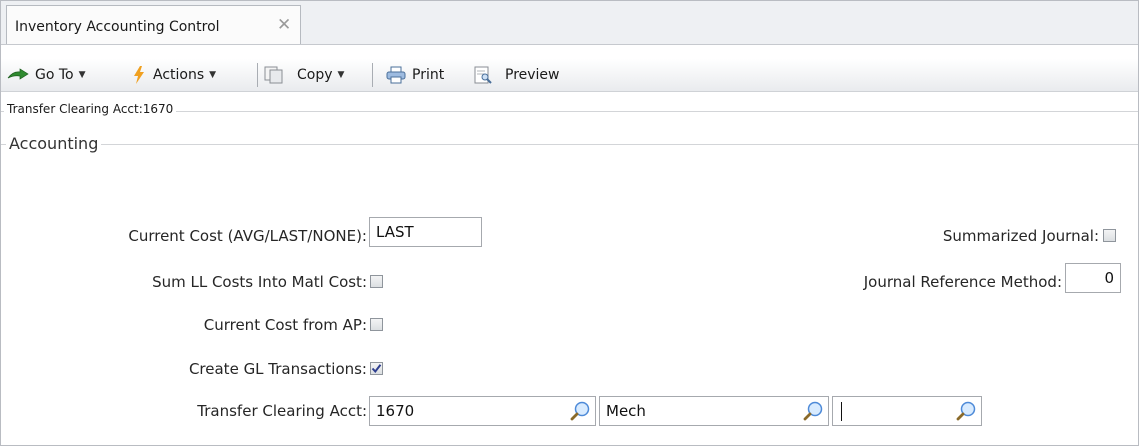 The image size is (1139, 446). I want to click on check-mark-icon, so click(376, 369).